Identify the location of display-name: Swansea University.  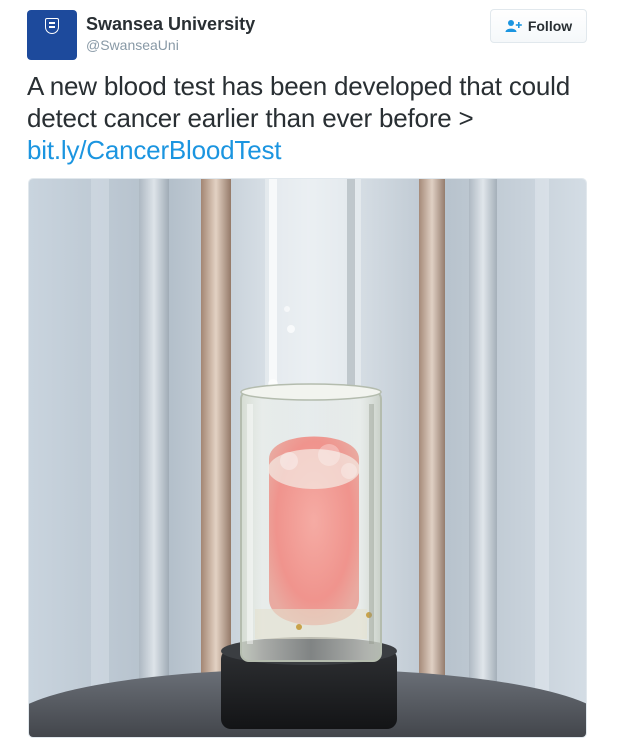
(170, 24).